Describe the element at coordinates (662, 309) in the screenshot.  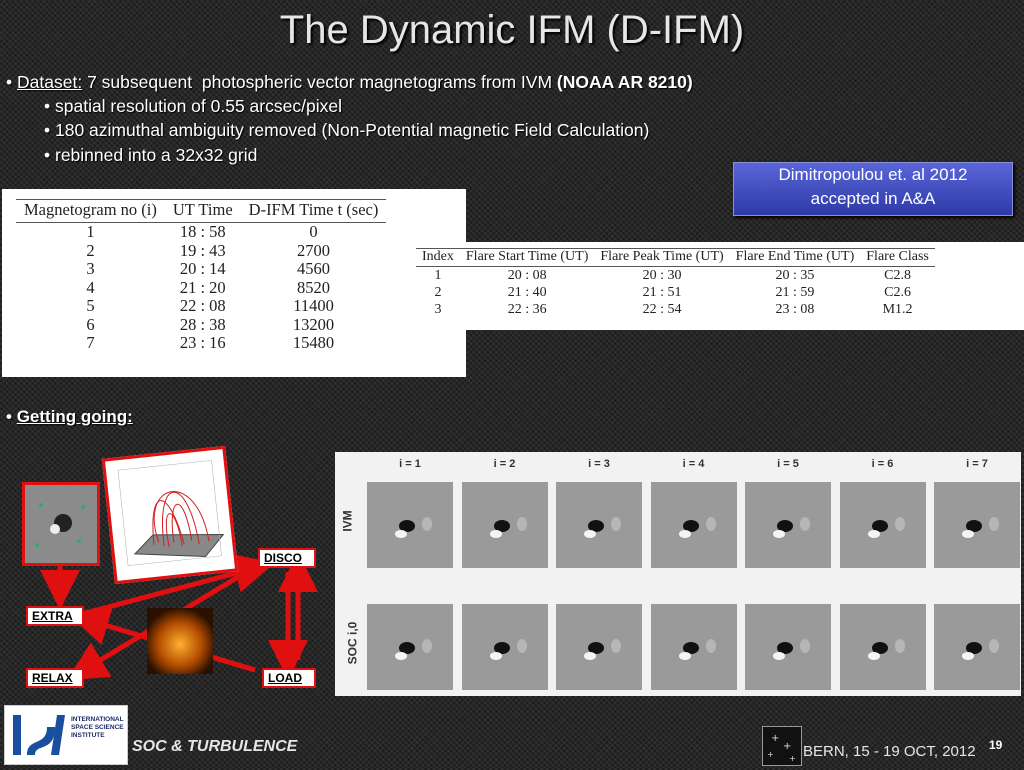
I see `table2-cell: 22 : 54` at that location.